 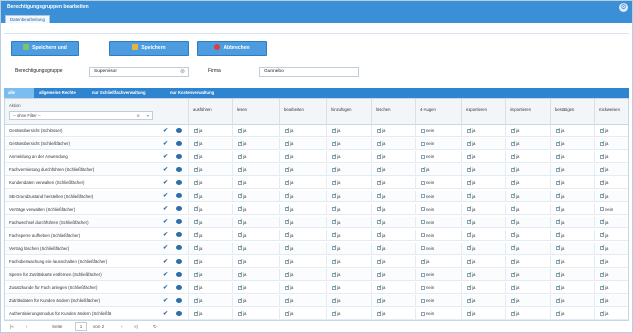 I want to click on column-header: importieren, so click(x=527, y=112).